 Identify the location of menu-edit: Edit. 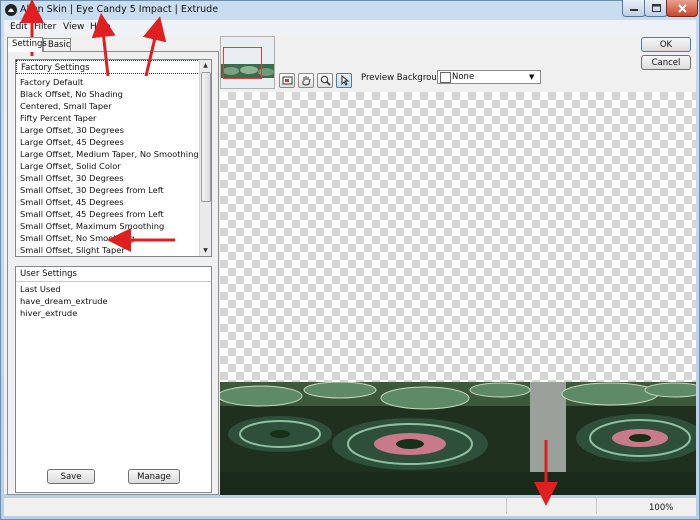
(18, 27).